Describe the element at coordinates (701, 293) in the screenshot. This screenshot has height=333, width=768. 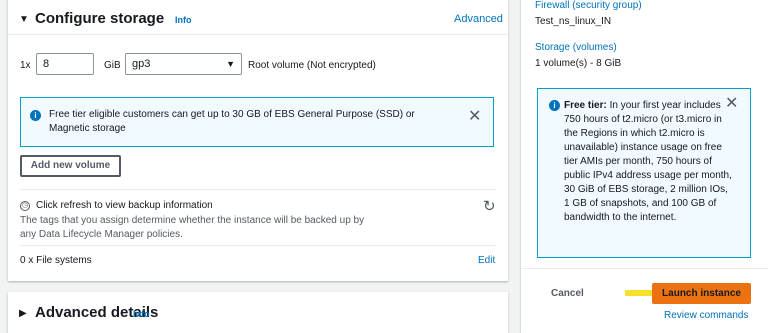
I see `launch-instance-button: Launch instance` at that location.